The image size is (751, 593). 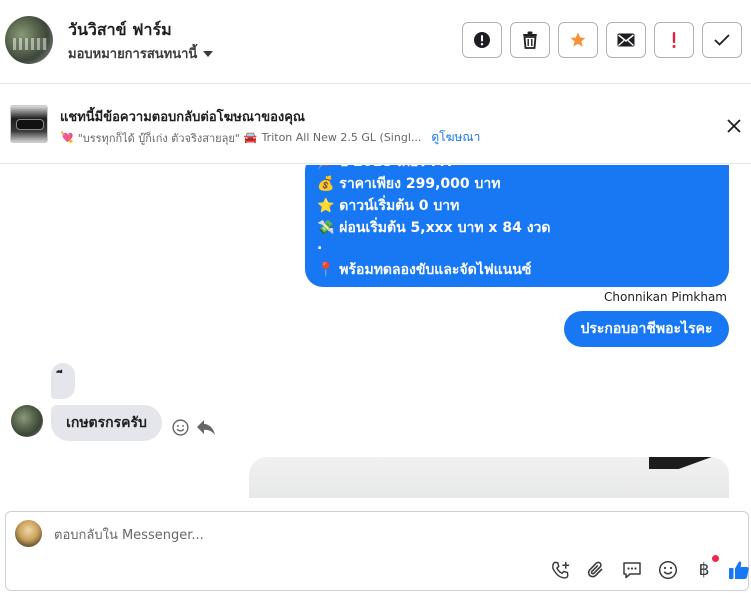 I want to click on close-icon, so click(x=734, y=126).